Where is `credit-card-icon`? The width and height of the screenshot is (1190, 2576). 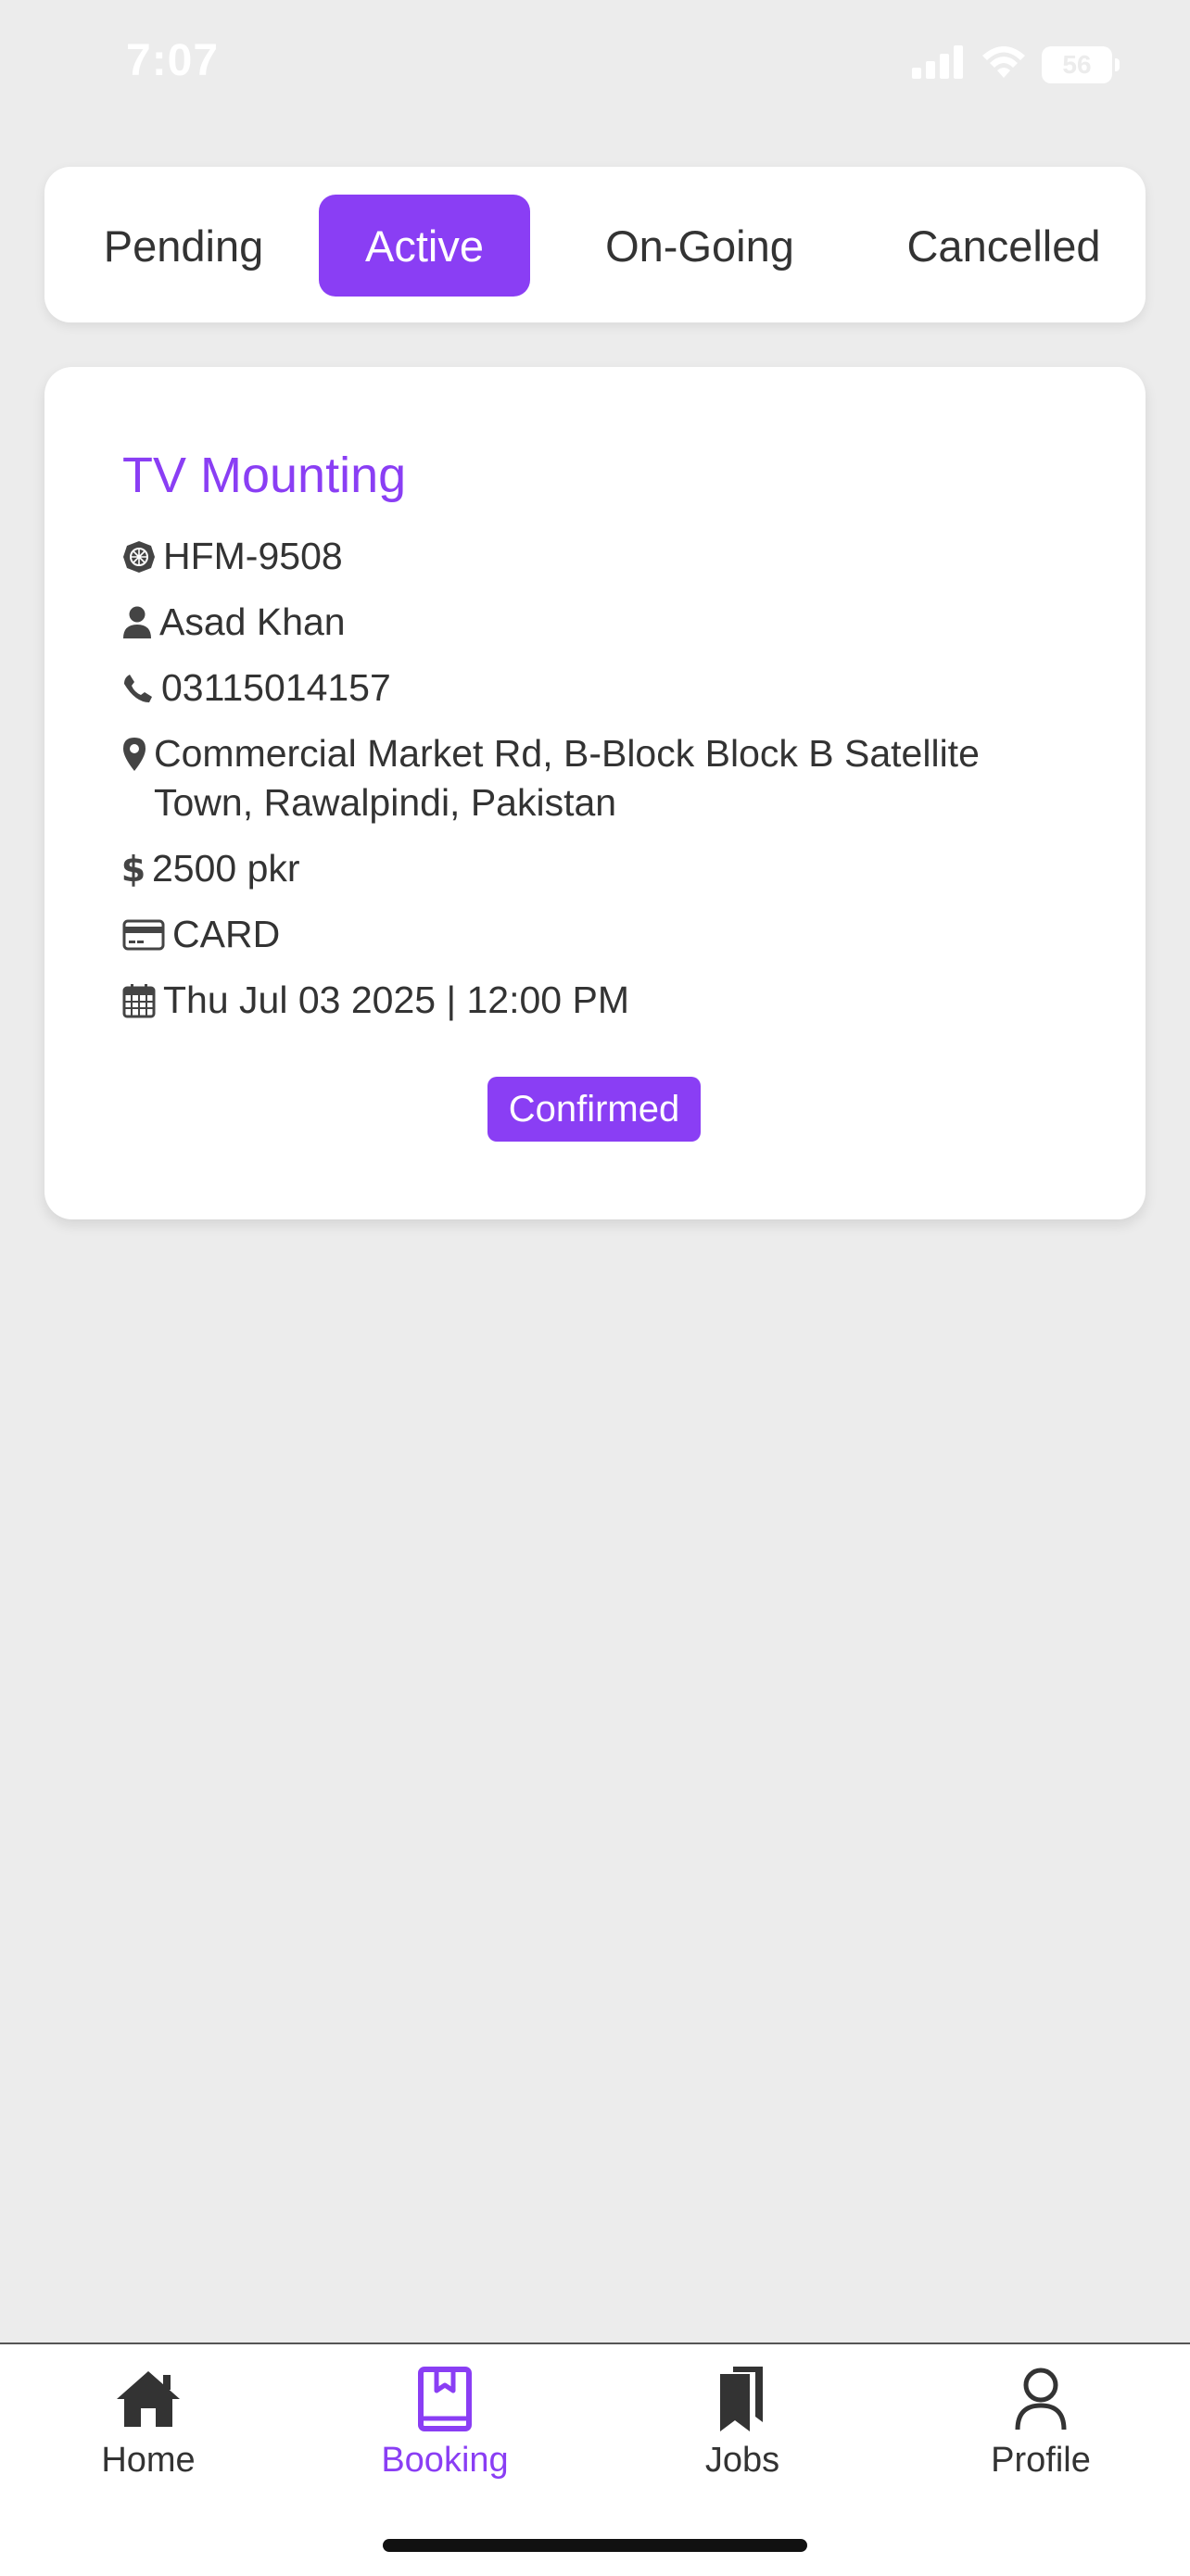 credit-card-icon is located at coordinates (143, 934).